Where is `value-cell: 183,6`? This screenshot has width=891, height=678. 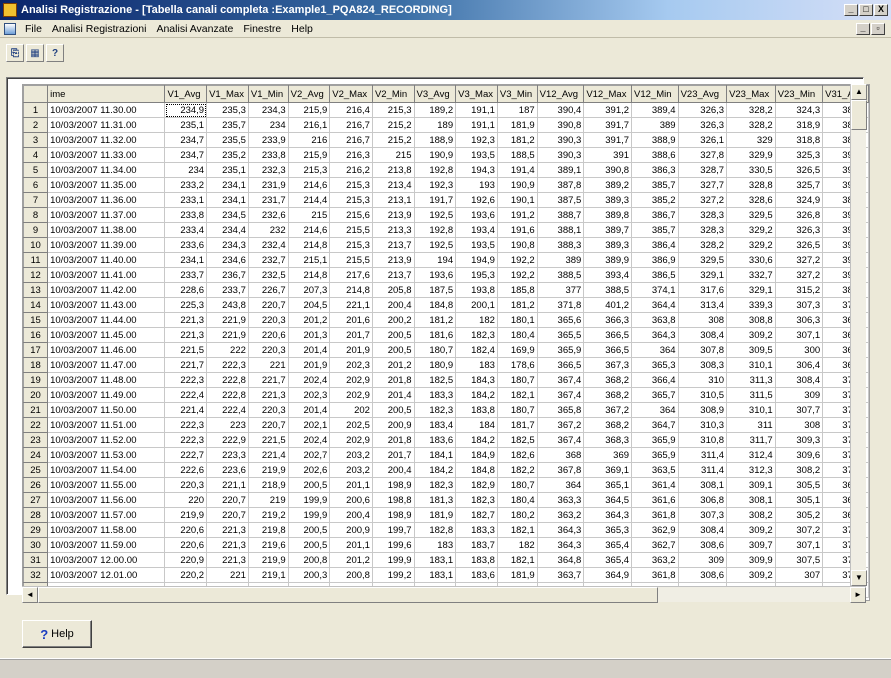
value-cell: 183,6 is located at coordinates (435, 440).